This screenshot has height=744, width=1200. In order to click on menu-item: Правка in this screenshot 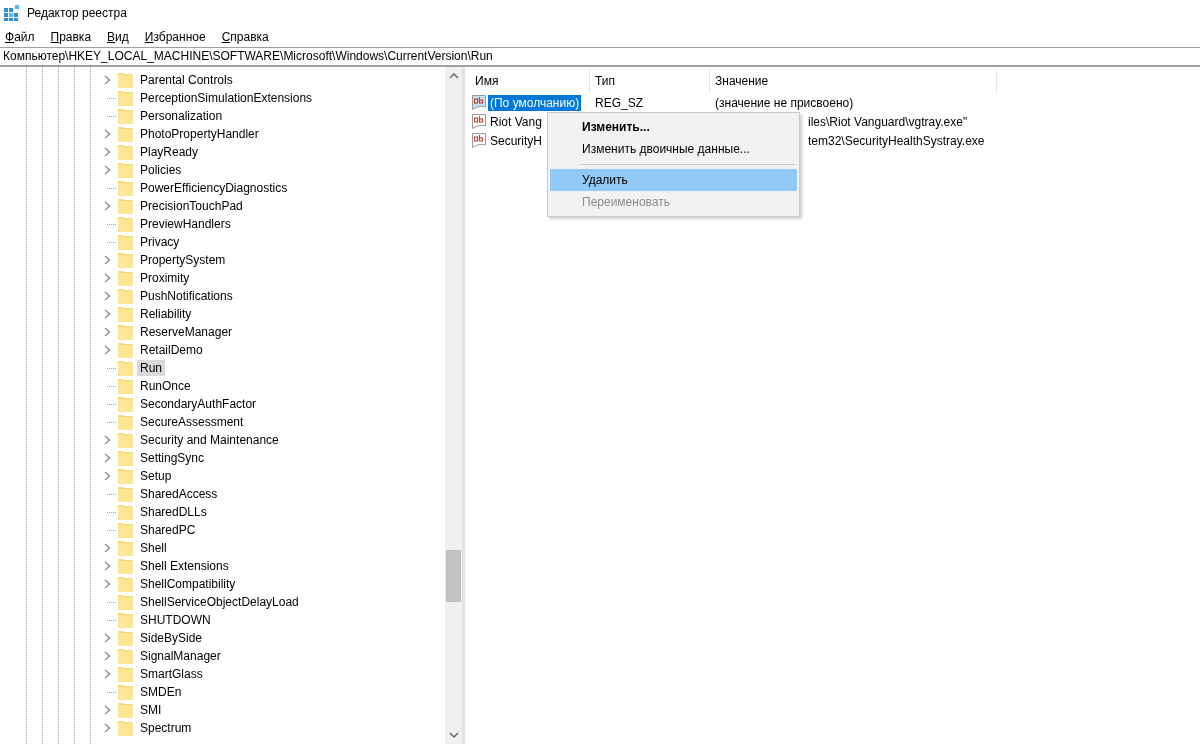, I will do `click(71, 36)`.